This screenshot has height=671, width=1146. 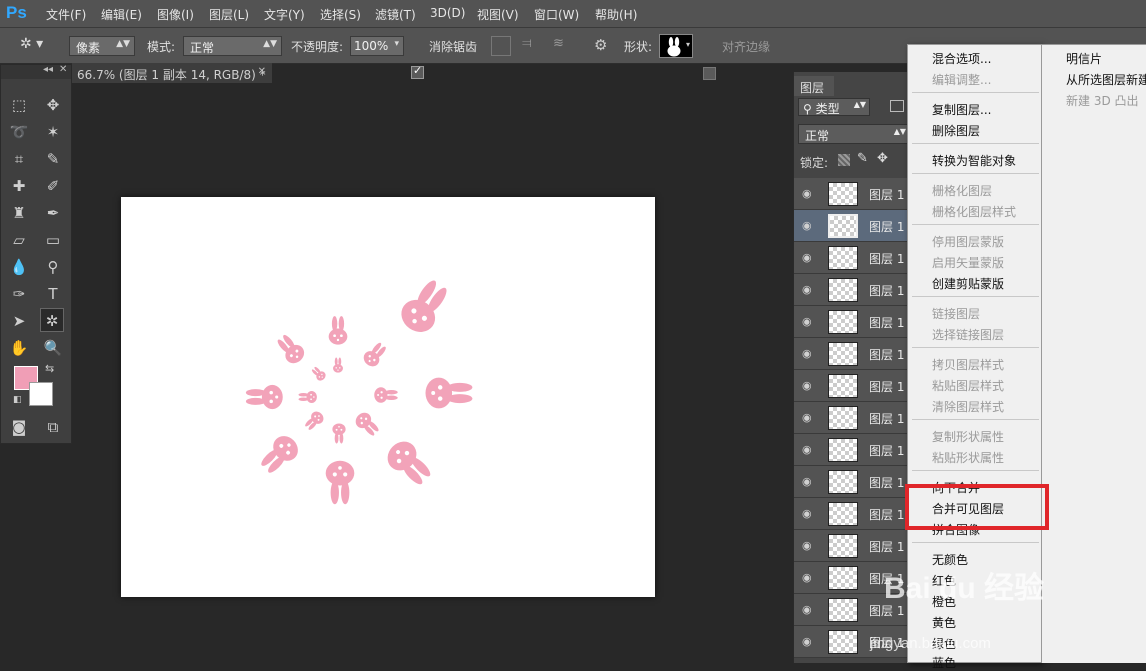 What do you see at coordinates (172, 73) in the screenshot?
I see `document-tab: 66.7% (图层 1 副本 14, RGB/8) * ✕` at bounding box center [172, 73].